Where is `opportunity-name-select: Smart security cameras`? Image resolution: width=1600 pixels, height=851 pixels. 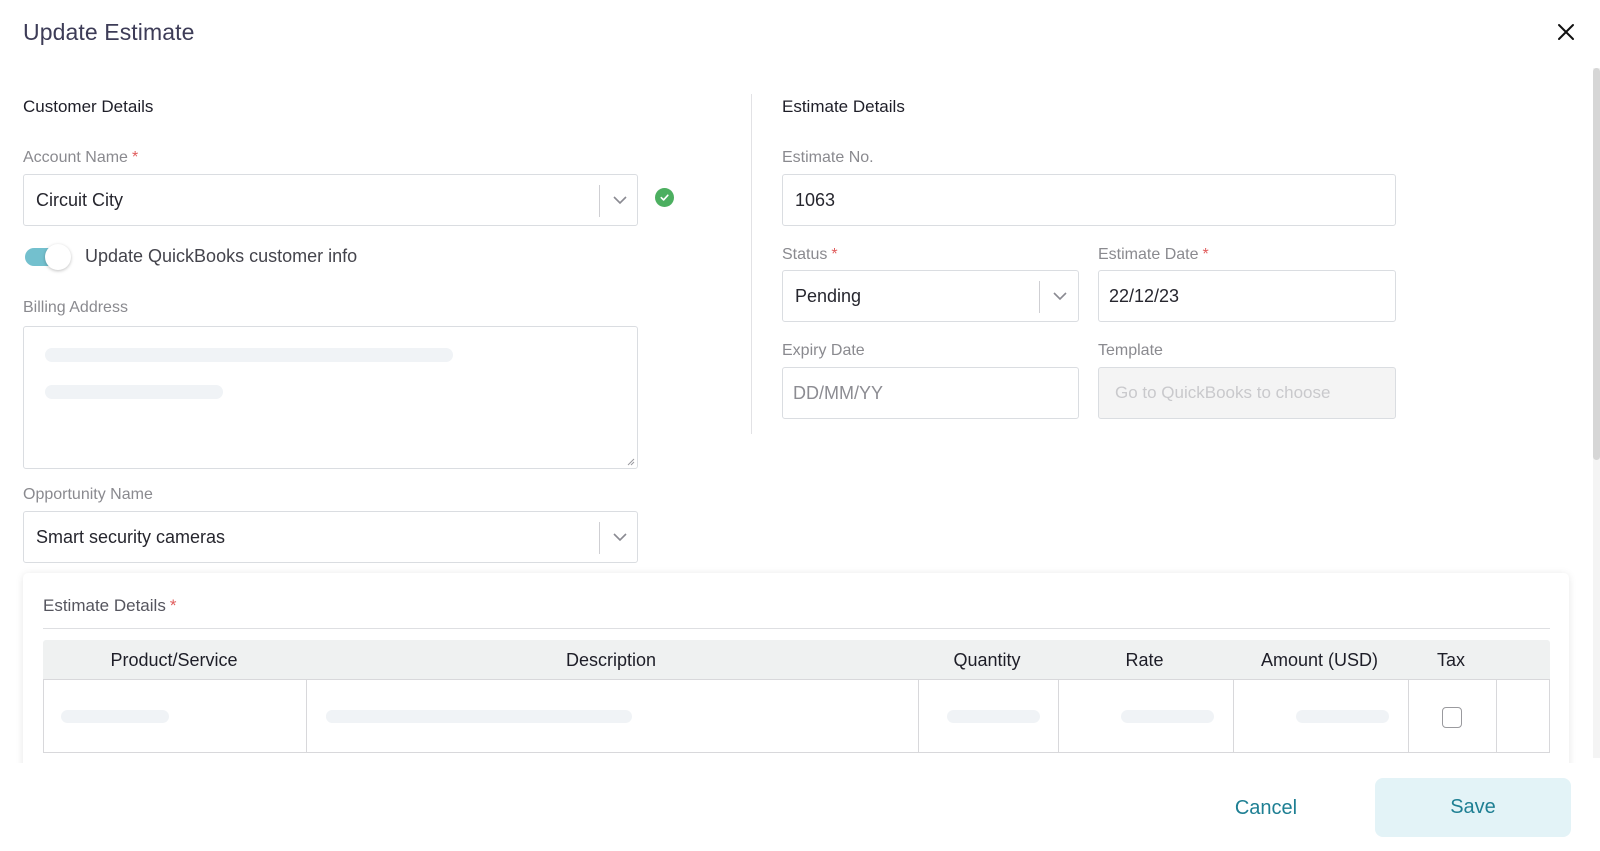
opportunity-name-select: Smart security cameras is located at coordinates (330, 537).